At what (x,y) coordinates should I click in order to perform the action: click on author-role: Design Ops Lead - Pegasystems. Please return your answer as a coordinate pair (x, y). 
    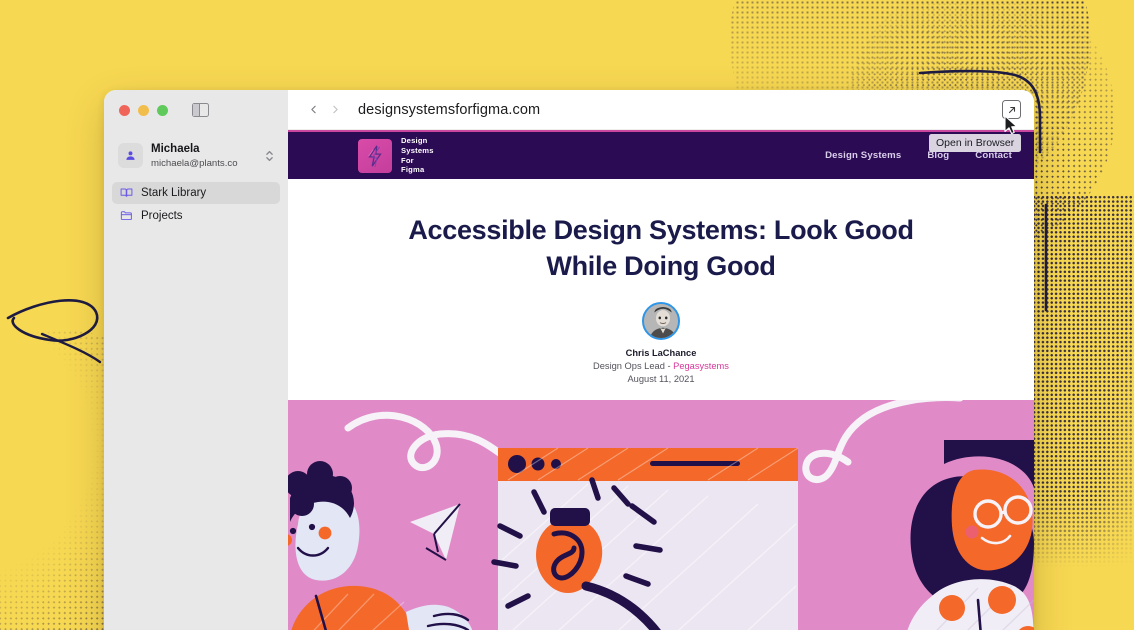
    Looking at the image, I should click on (661, 366).